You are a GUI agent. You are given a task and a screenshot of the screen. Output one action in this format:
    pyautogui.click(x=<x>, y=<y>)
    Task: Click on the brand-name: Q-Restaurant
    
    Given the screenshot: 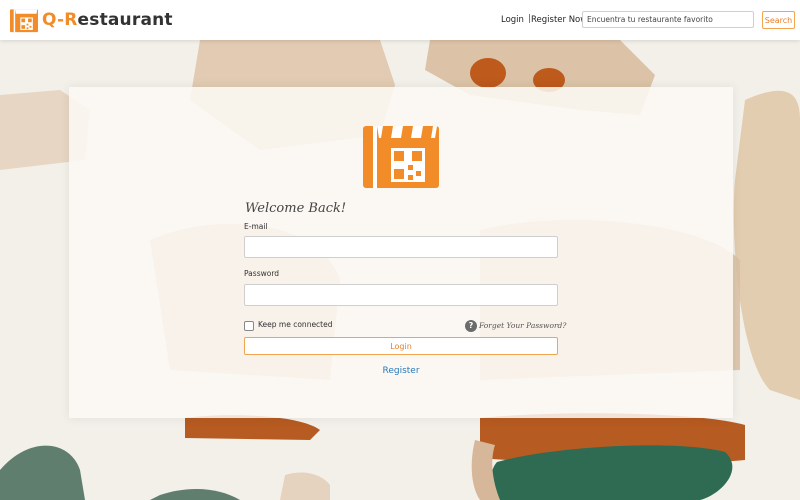 What is the action you would take?
    pyautogui.click(x=107, y=20)
    